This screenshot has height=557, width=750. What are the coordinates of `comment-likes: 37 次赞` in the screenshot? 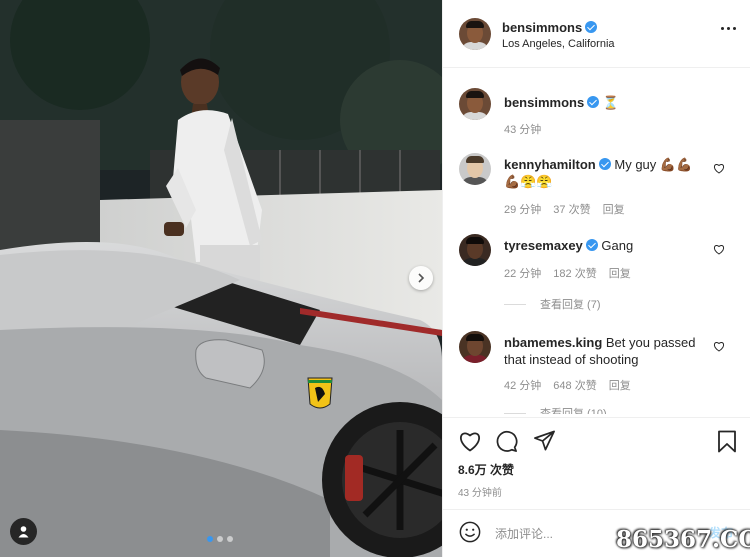 It's located at (571, 209).